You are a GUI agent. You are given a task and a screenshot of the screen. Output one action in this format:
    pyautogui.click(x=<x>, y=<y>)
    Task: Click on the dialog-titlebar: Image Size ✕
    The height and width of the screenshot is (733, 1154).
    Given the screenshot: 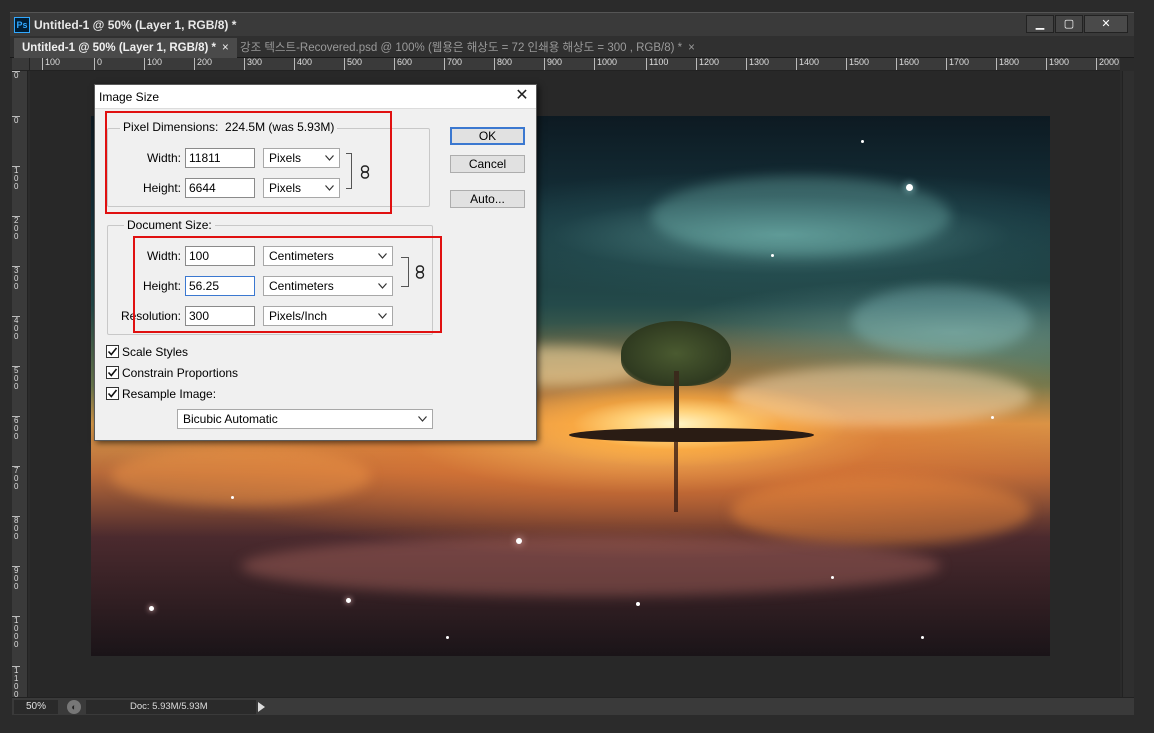 What is the action you would take?
    pyautogui.click(x=315, y=97)
    